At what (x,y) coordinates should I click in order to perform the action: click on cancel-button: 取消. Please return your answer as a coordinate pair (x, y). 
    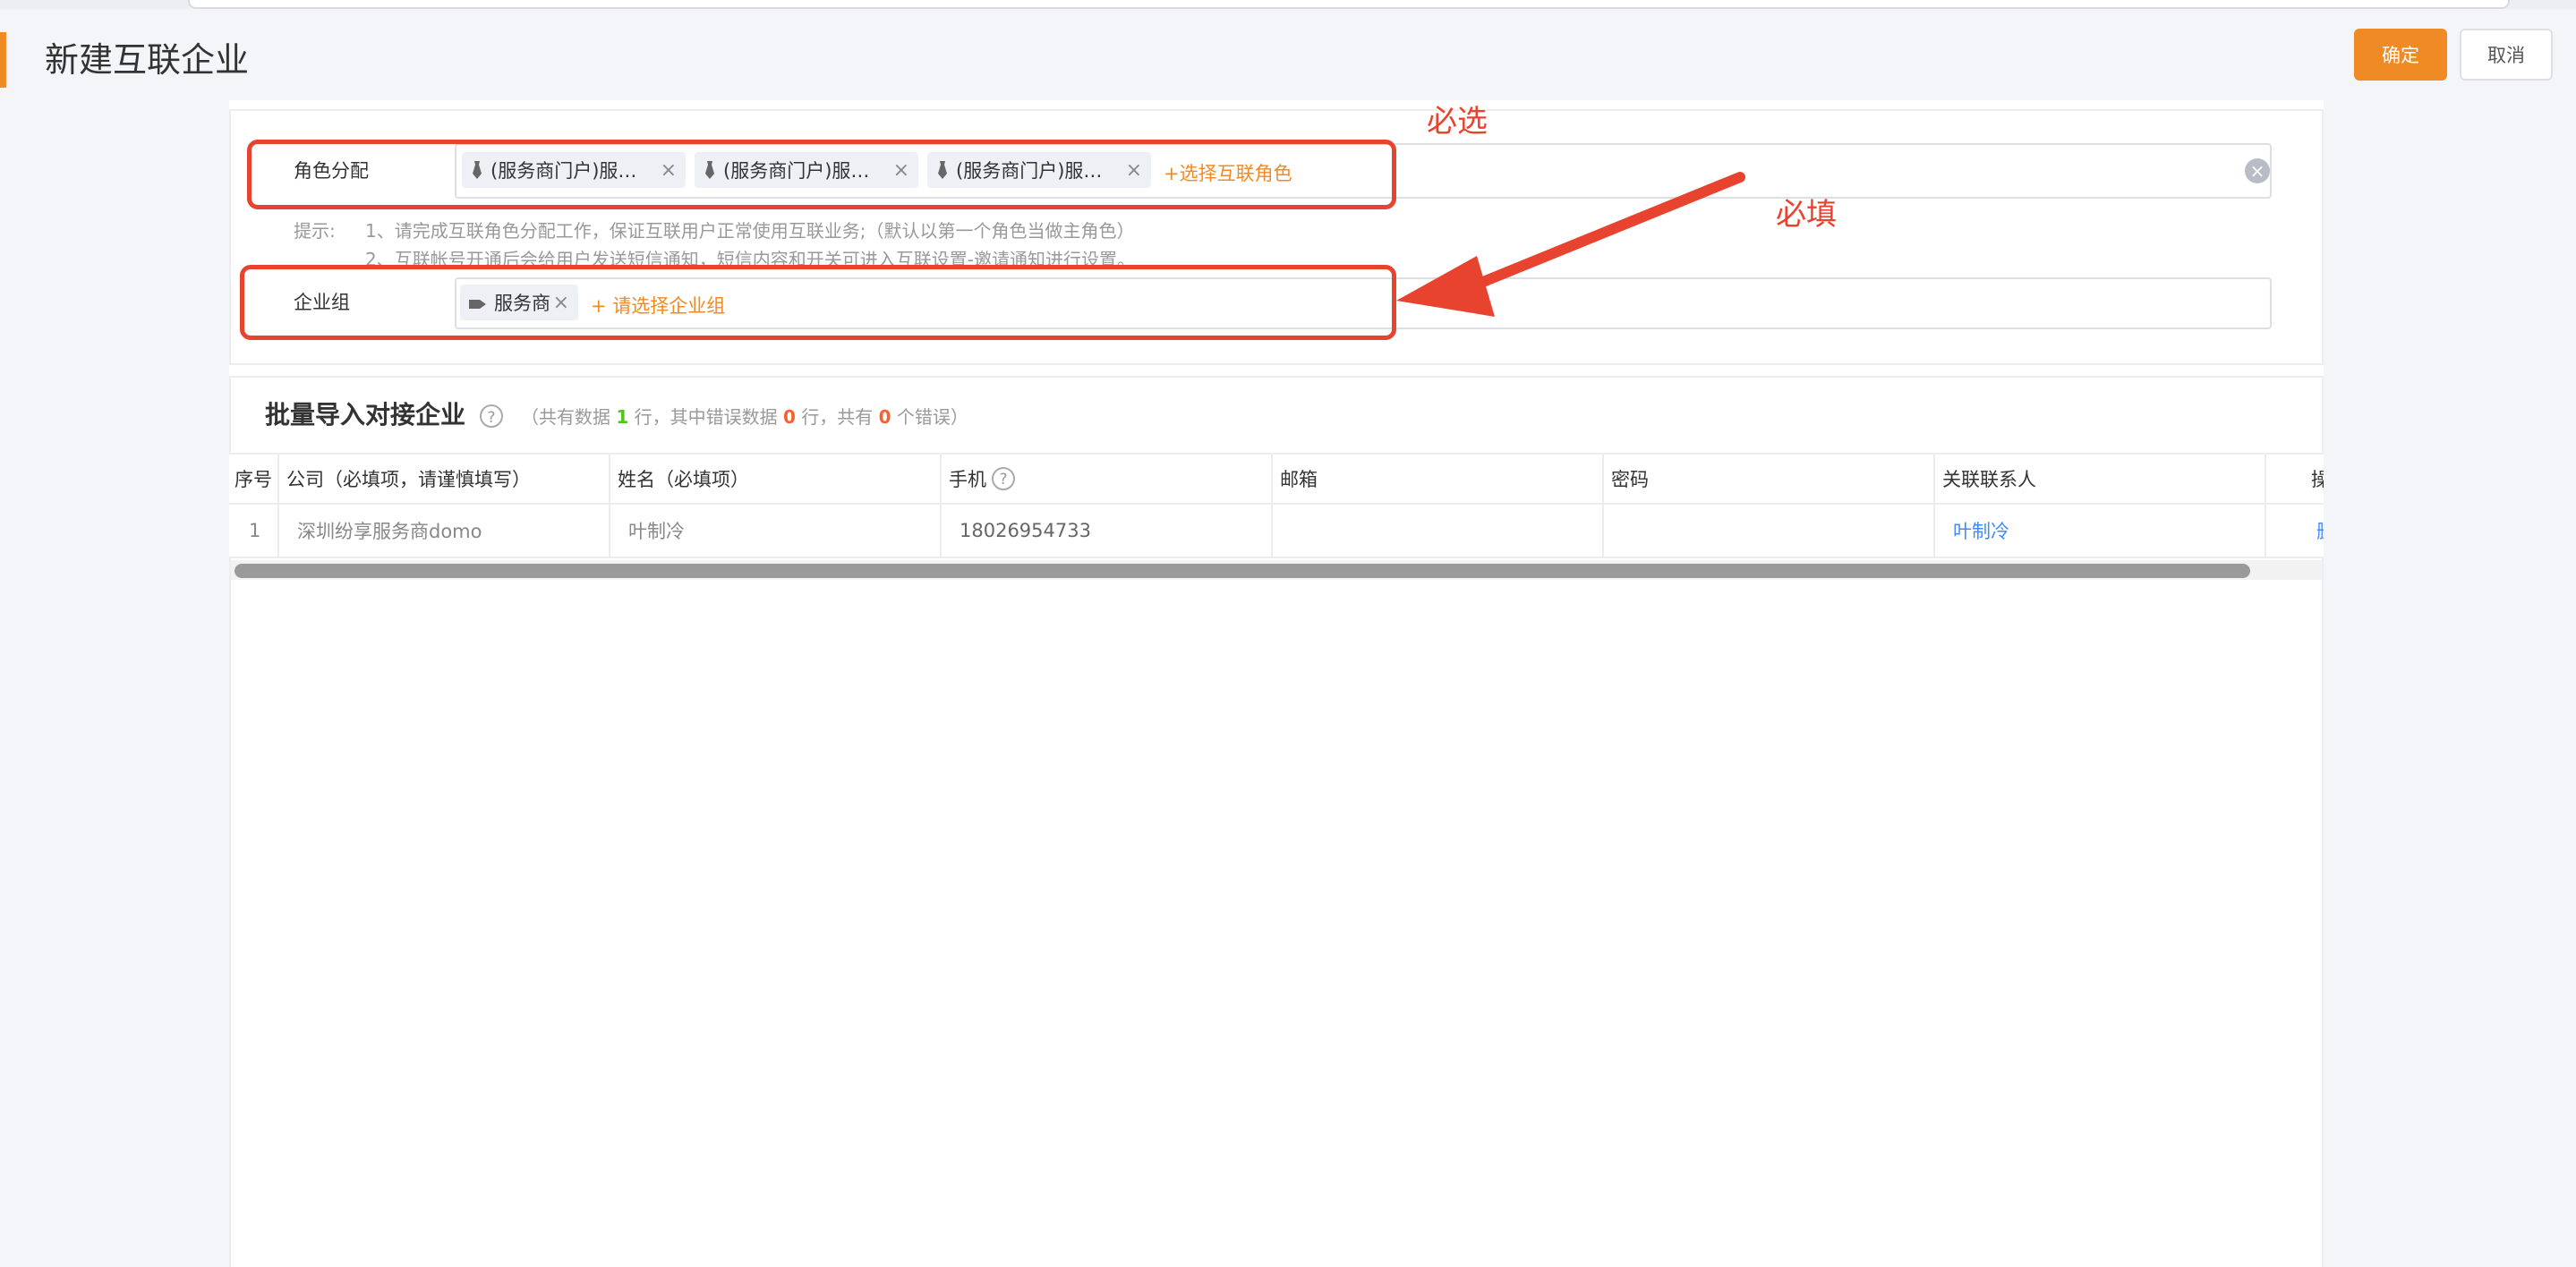
    Looking at the image, I should click on (2506, 55).